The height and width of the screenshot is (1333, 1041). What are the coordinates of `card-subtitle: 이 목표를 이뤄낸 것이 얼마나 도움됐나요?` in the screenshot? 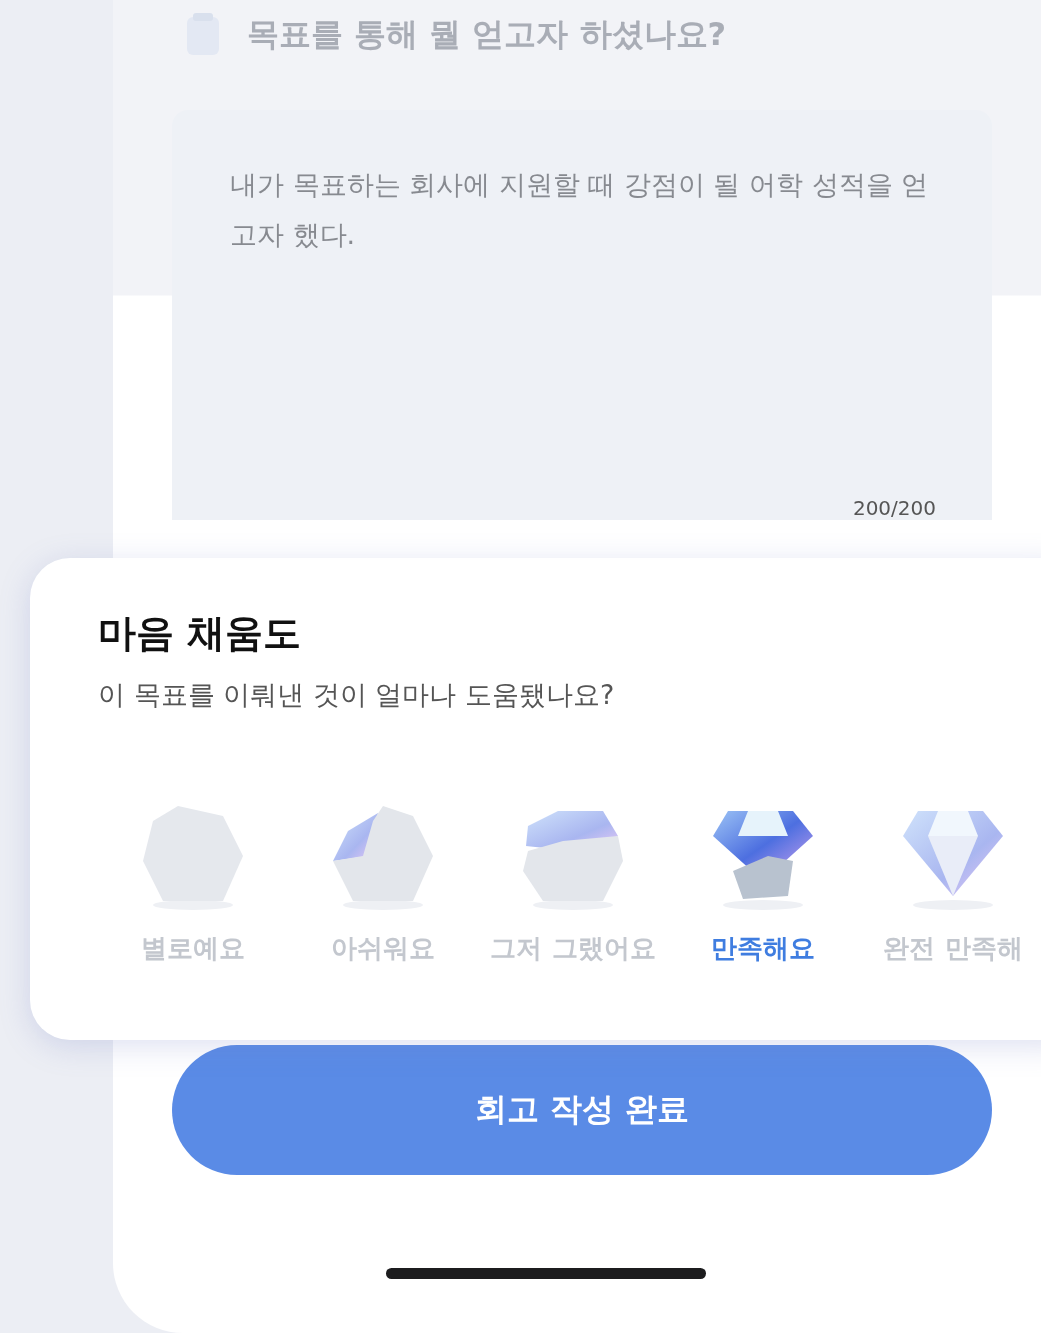 It's located at (357, 695).